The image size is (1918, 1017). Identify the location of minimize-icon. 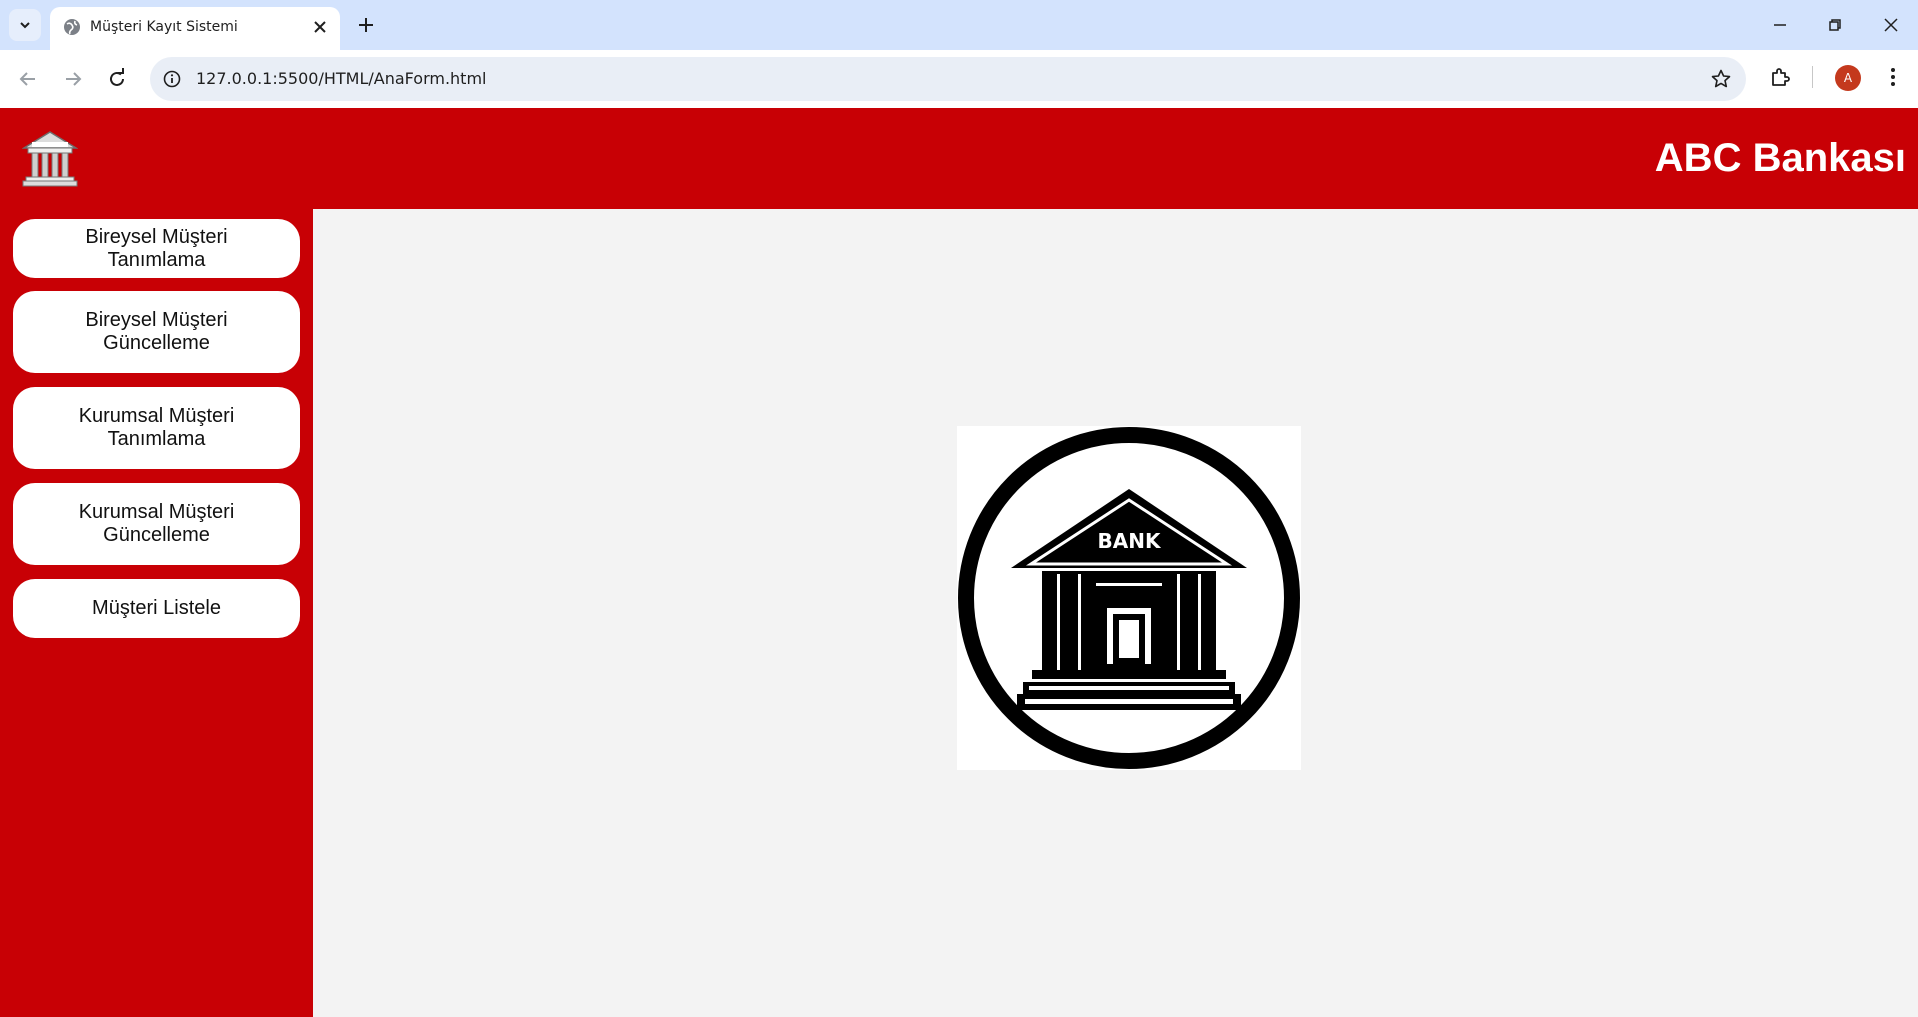
(1780, 25).